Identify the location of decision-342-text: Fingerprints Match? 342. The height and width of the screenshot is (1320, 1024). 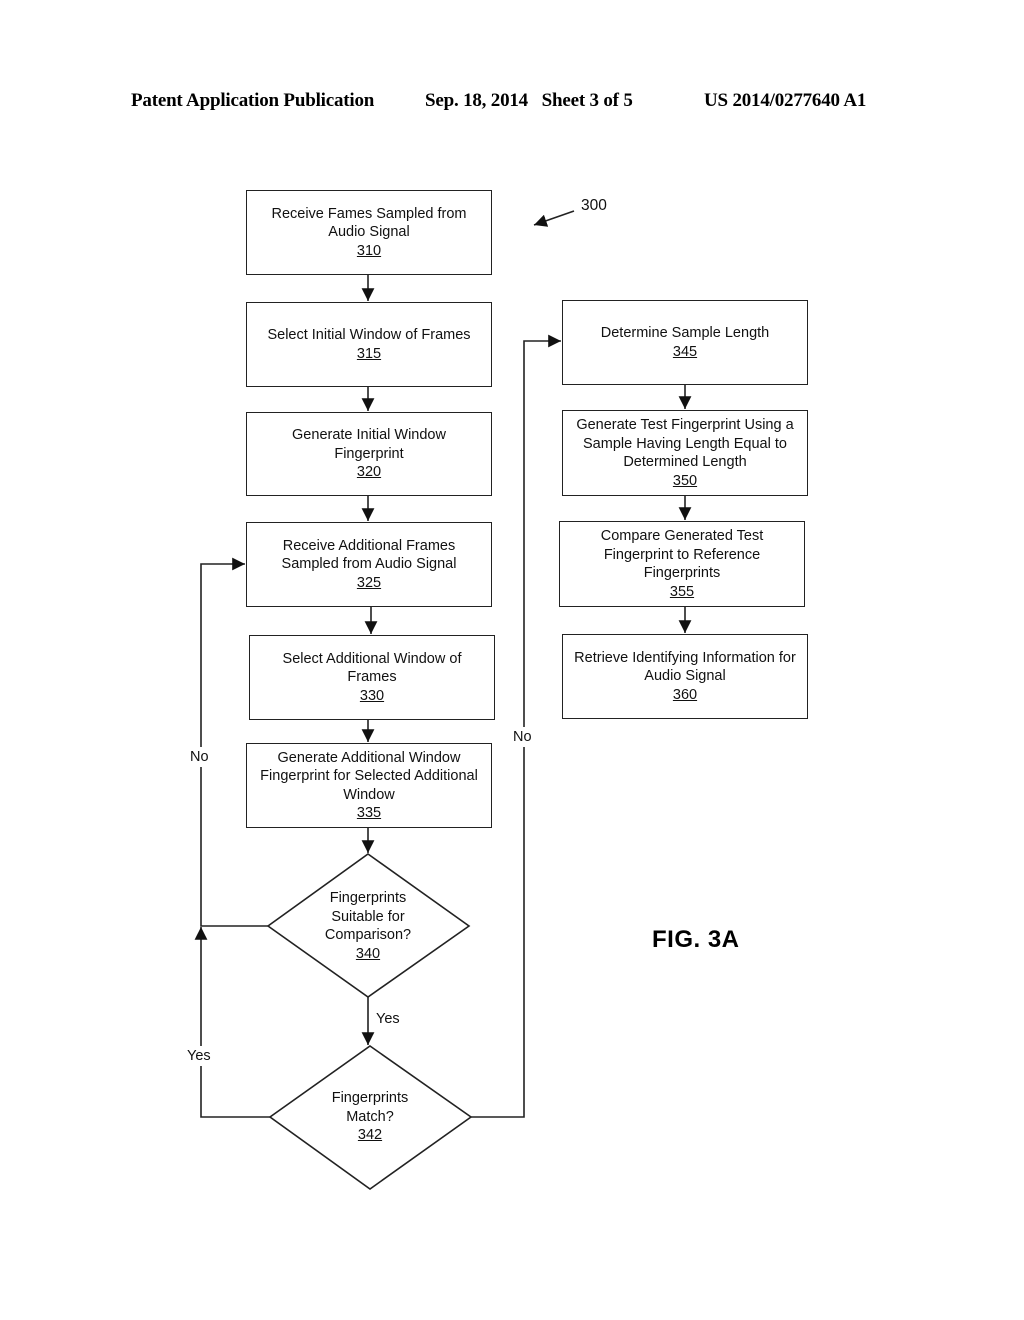
(370, 1117).